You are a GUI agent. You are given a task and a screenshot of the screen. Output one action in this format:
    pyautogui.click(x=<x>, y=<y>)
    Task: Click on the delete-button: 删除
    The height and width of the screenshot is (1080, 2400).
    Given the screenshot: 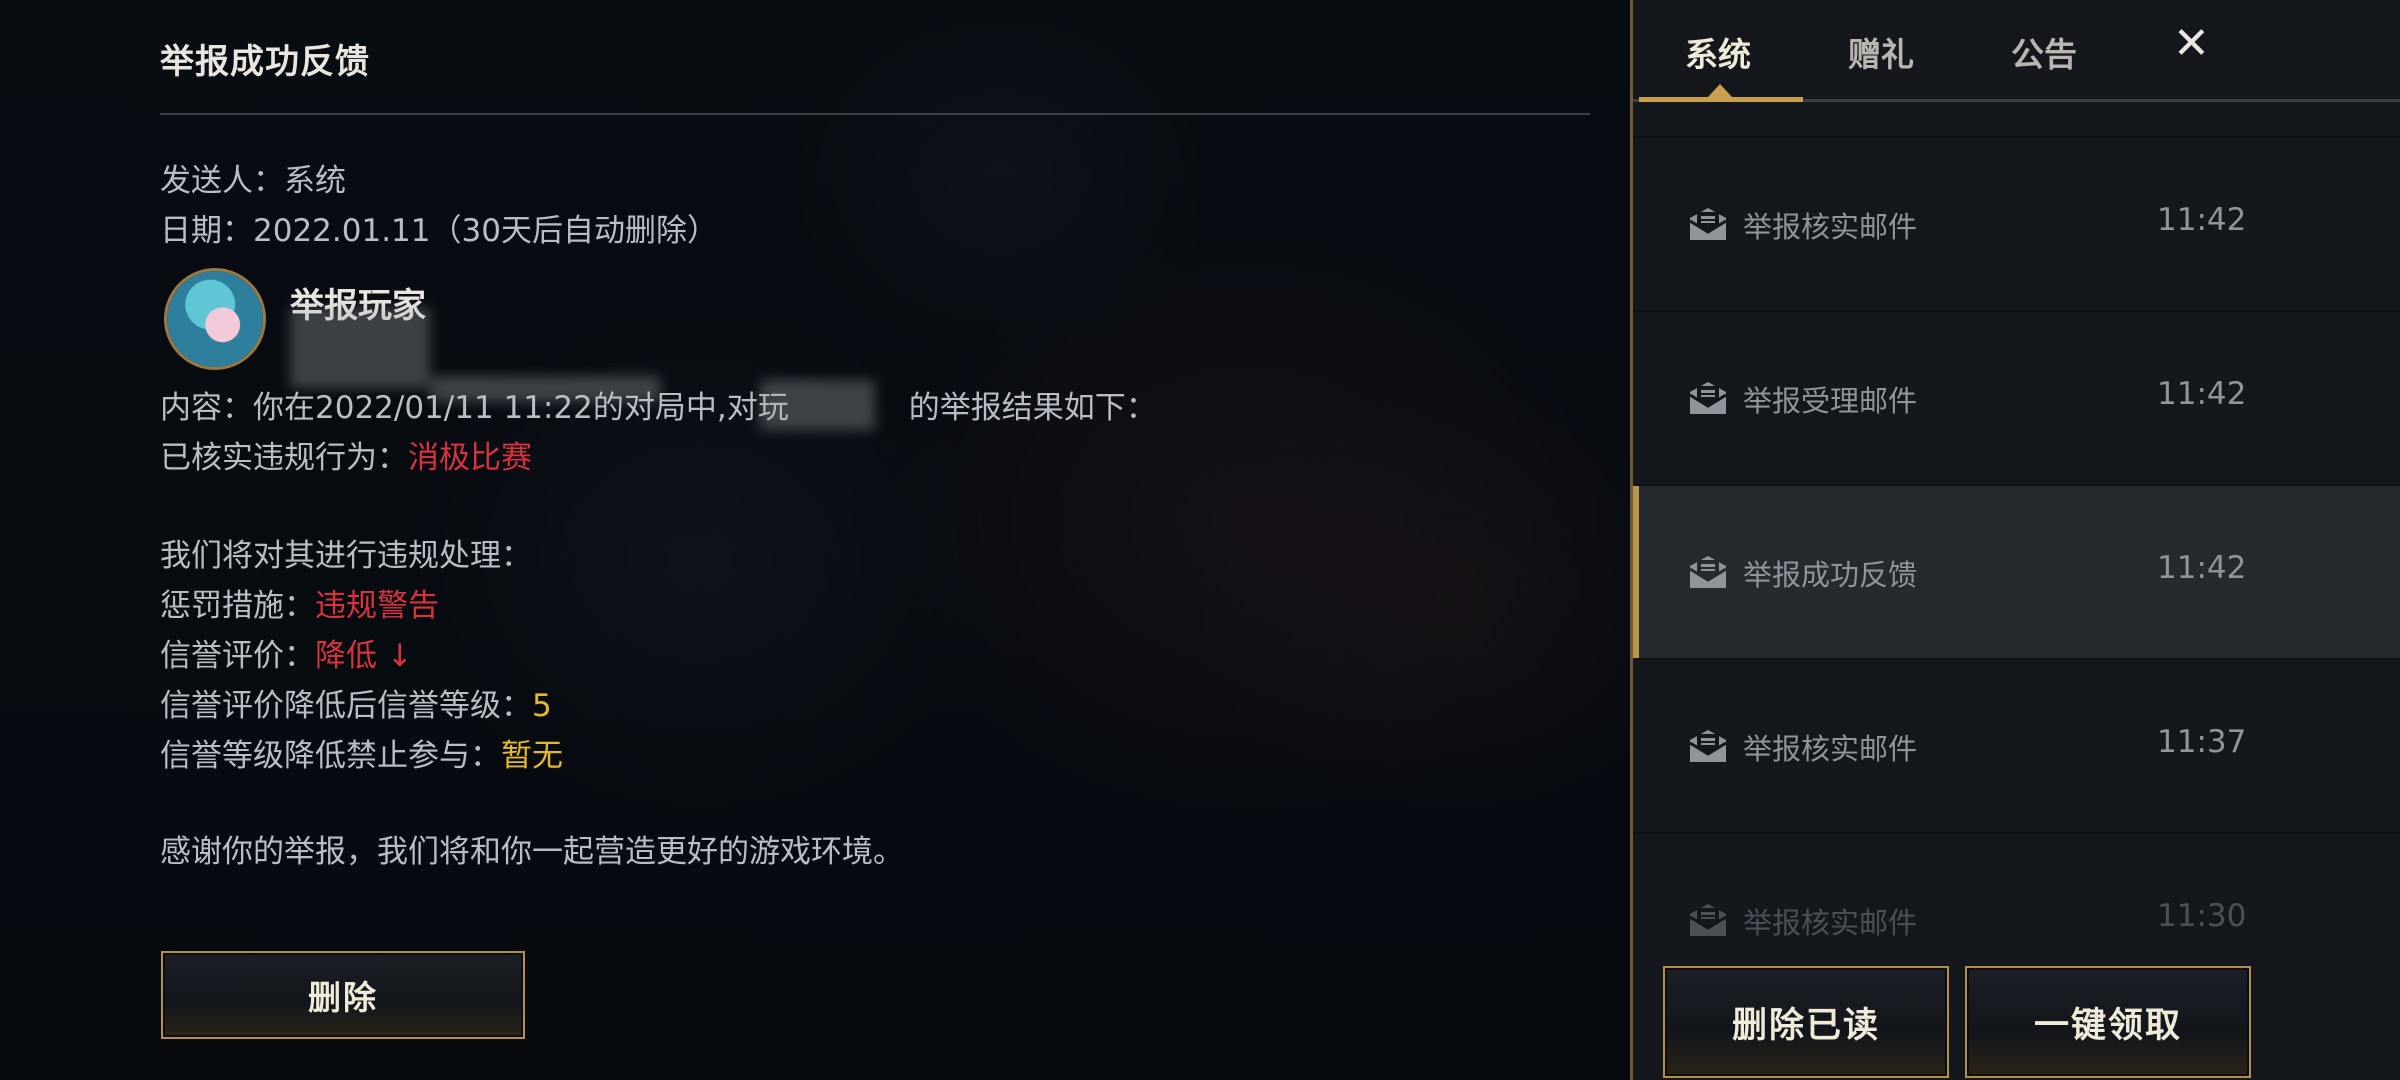 What is the action you would take?
    pyautogui.click(x=343, y=995)
    